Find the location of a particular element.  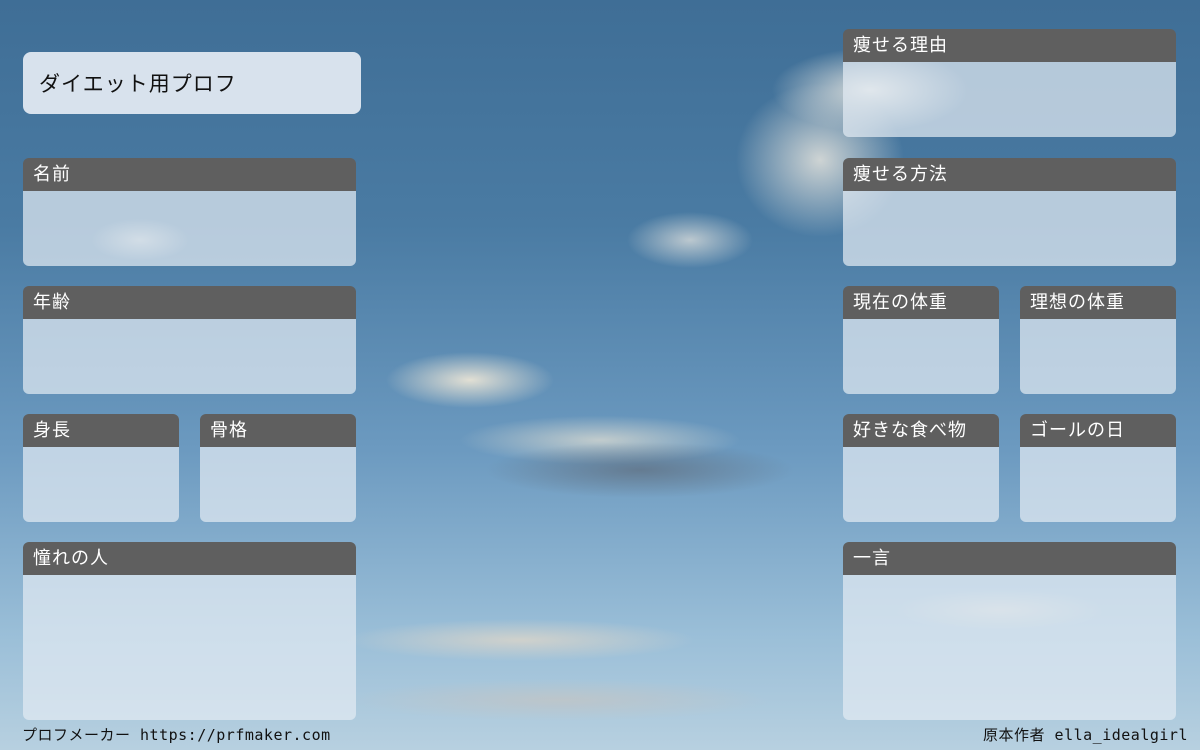

comment-label: 一言 is located at coordinates (1009, 558).